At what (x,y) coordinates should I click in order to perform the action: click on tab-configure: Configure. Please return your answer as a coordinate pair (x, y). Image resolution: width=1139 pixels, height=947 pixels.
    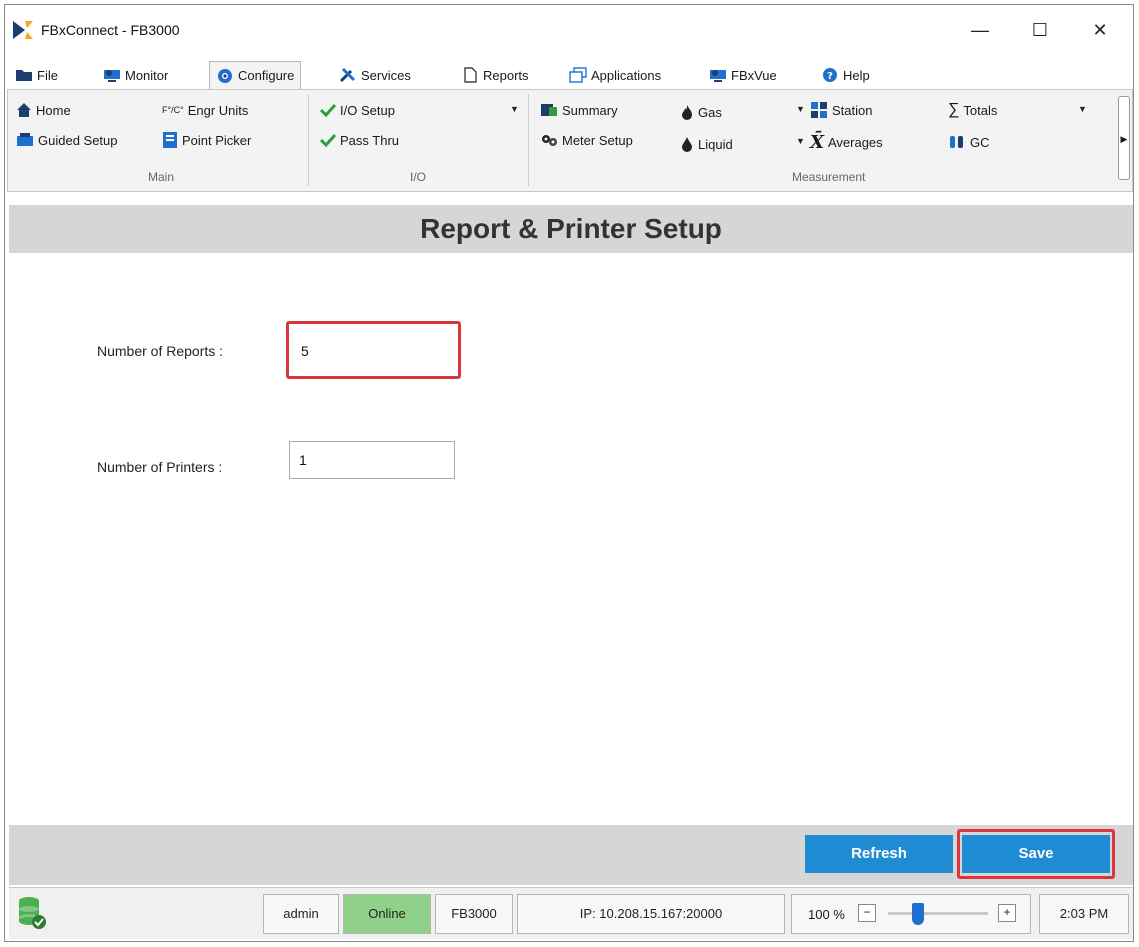
    Looking at the image, I should click on (255, 75).